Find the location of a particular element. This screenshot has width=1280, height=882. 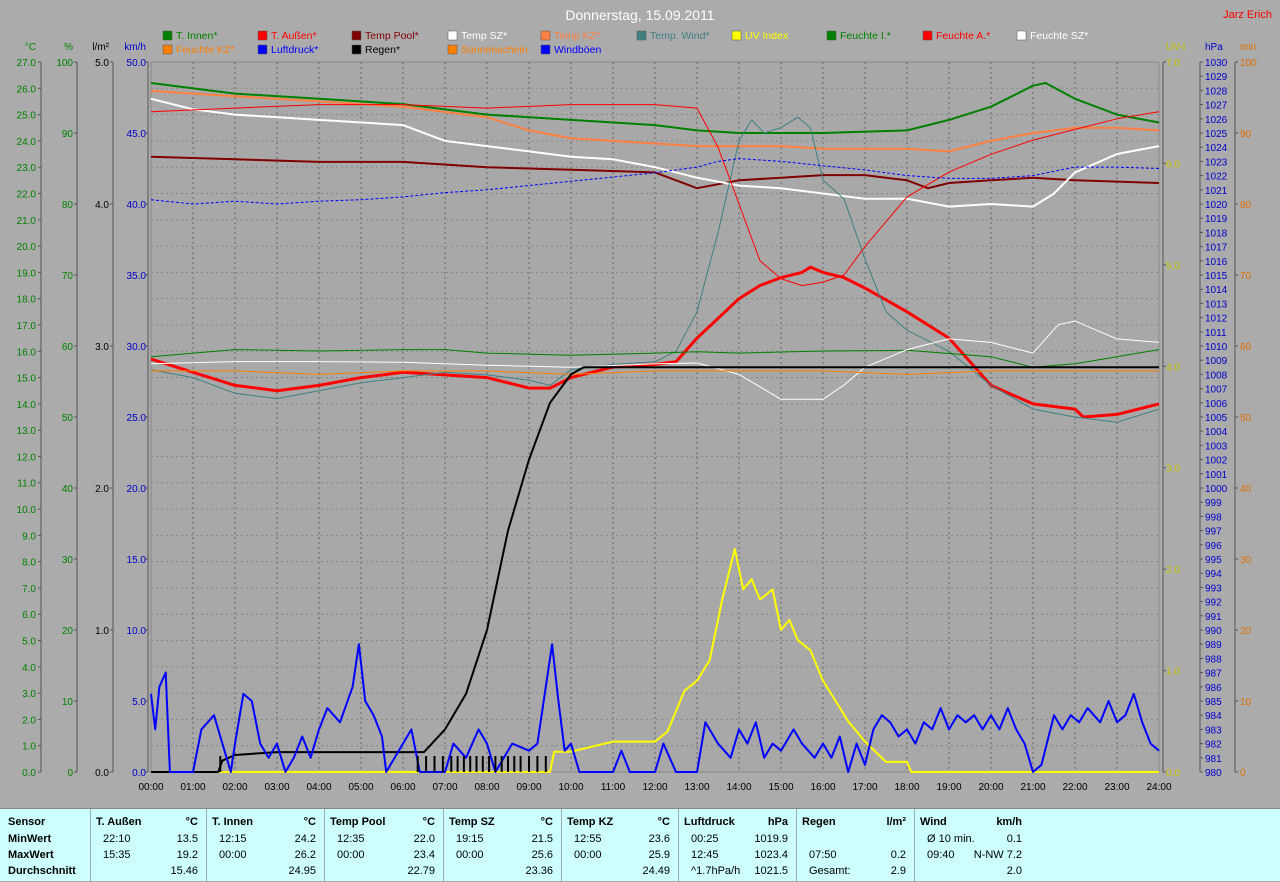

axis-sunshine-tick-label: 70 is located at coordinates (1246, 276).